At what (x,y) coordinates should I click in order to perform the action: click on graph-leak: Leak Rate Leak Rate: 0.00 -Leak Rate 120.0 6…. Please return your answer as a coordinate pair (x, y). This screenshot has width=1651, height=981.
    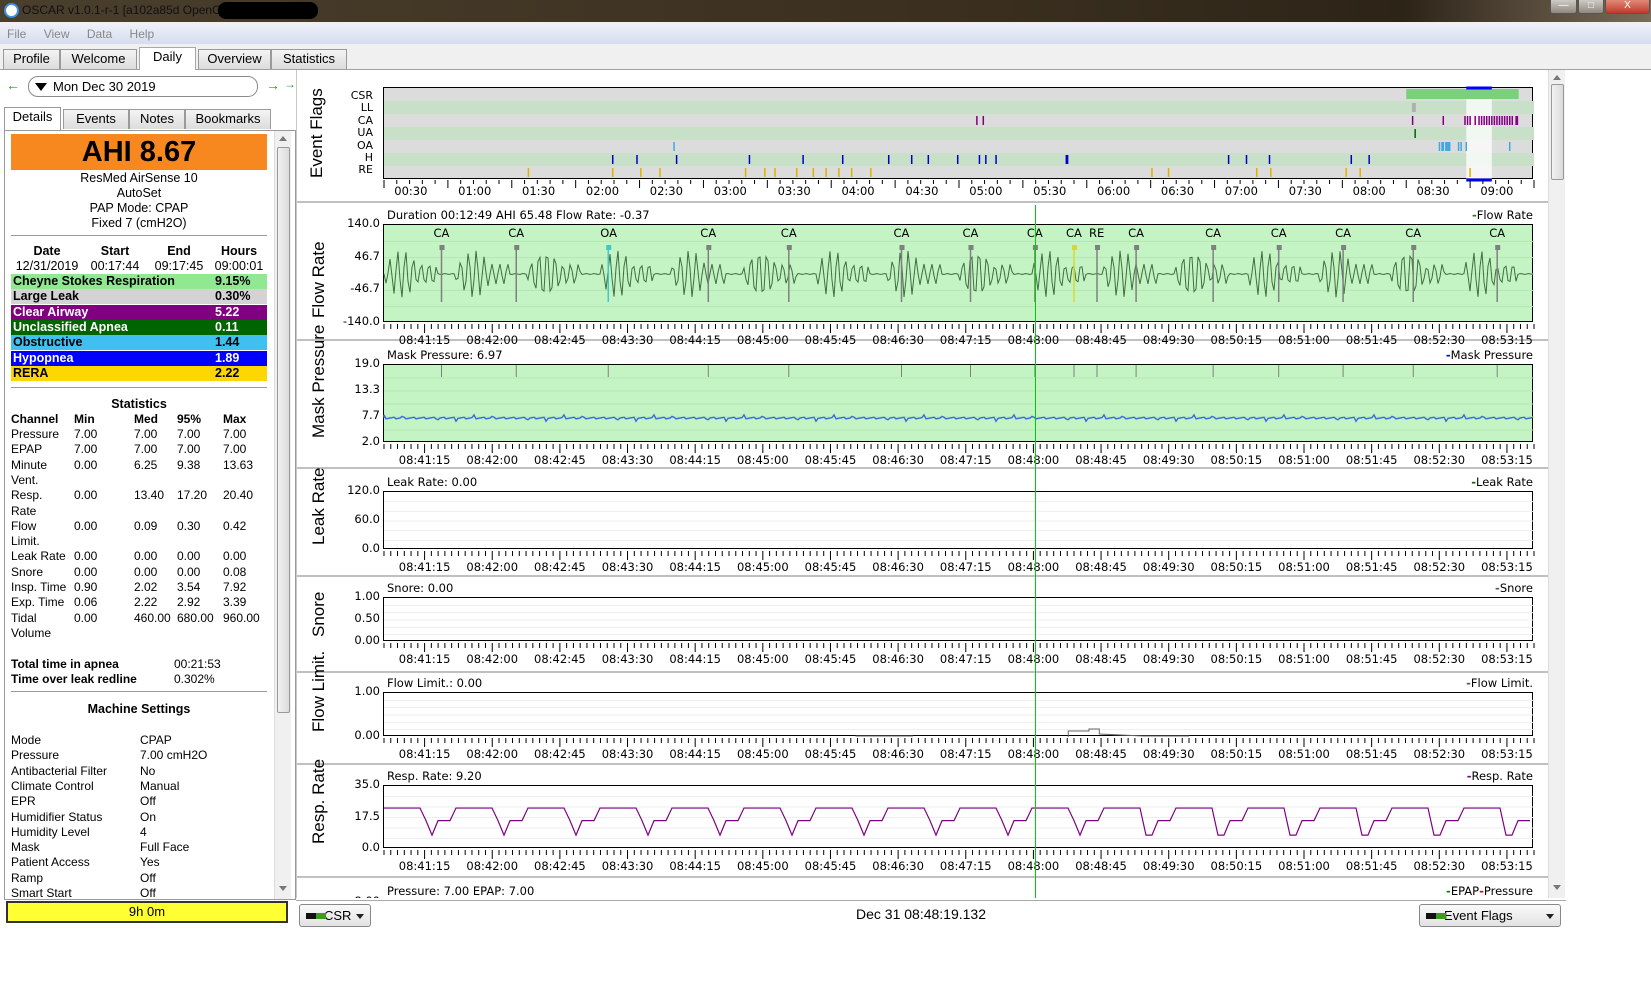
    Looking at the image, I should click on (922, 522).